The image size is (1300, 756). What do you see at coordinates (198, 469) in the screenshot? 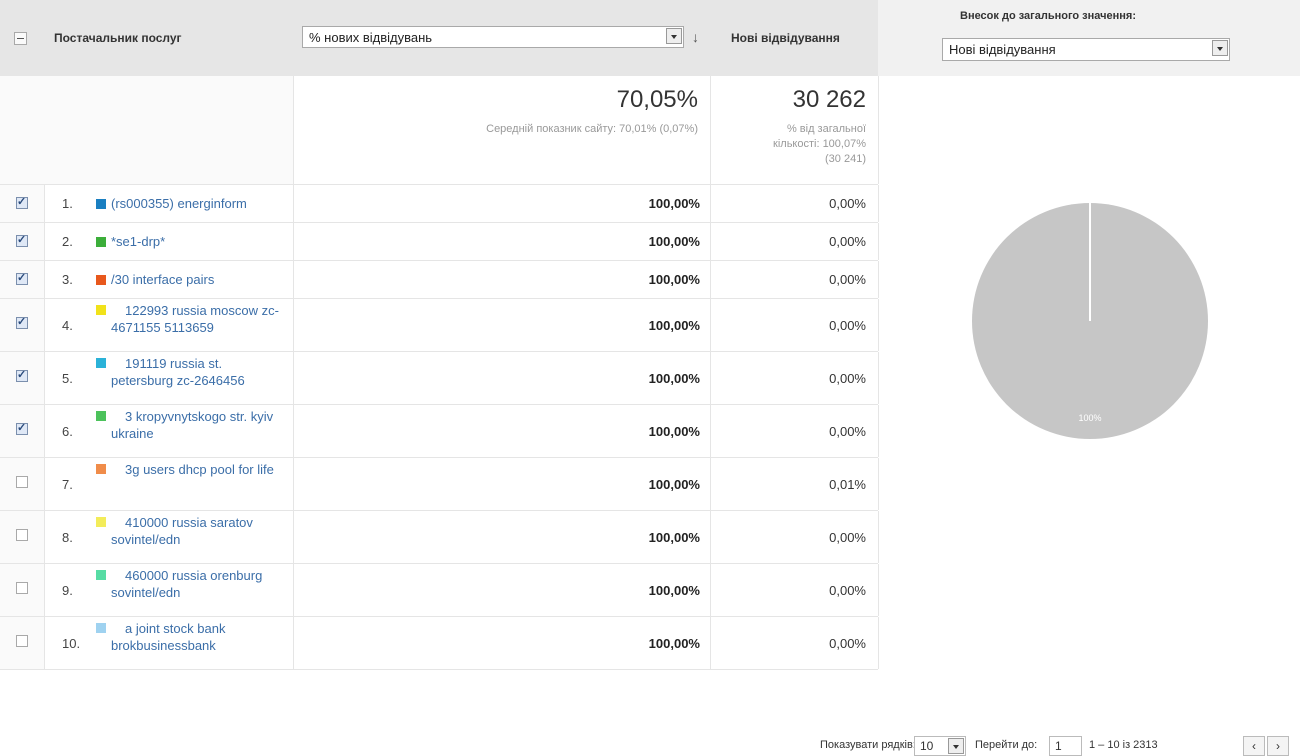
I see `row-dimension-link: 3g users dhcp pool for life` at bounding box center [198, 469].